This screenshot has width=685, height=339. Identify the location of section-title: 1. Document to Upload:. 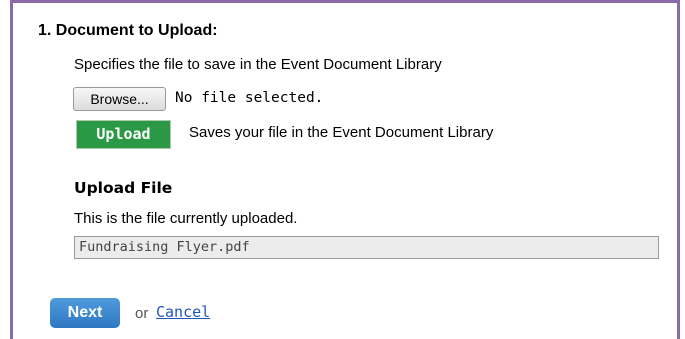
(128, 30).